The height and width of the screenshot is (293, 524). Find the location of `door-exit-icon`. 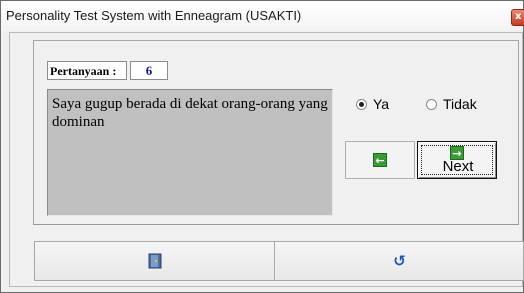

door-exit-icon is located at coordinates (154, 261).